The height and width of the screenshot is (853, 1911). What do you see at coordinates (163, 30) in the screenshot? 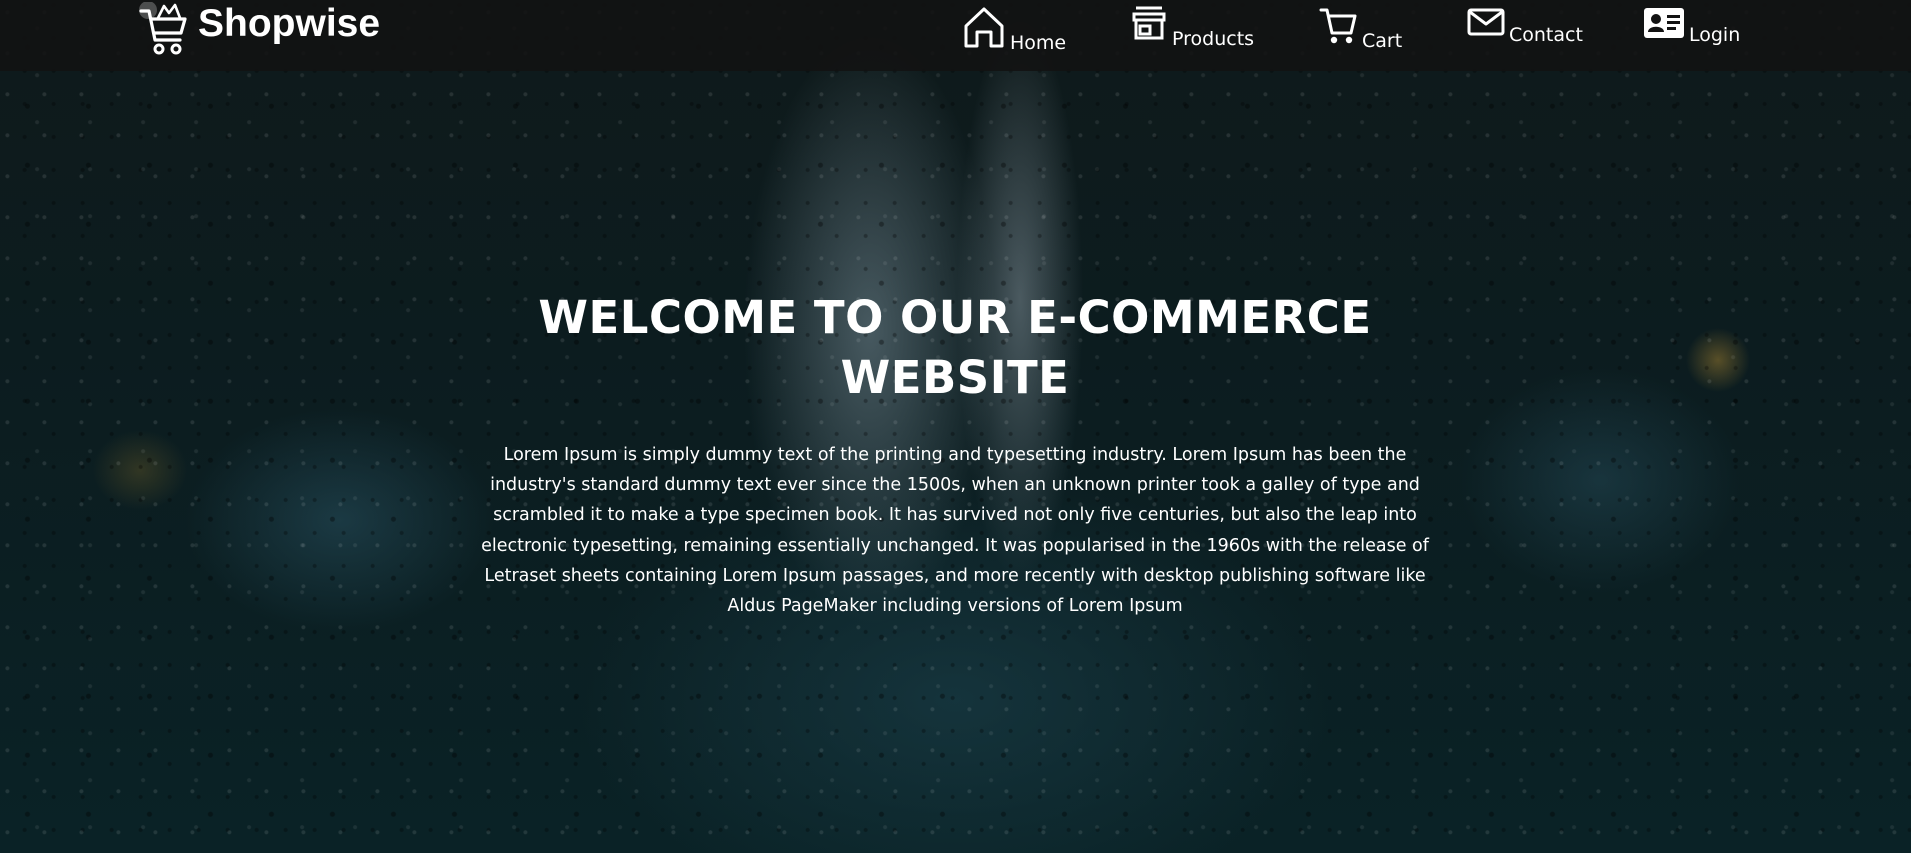
I see `shopping-cart-icon` at bounding box center [163, 30].